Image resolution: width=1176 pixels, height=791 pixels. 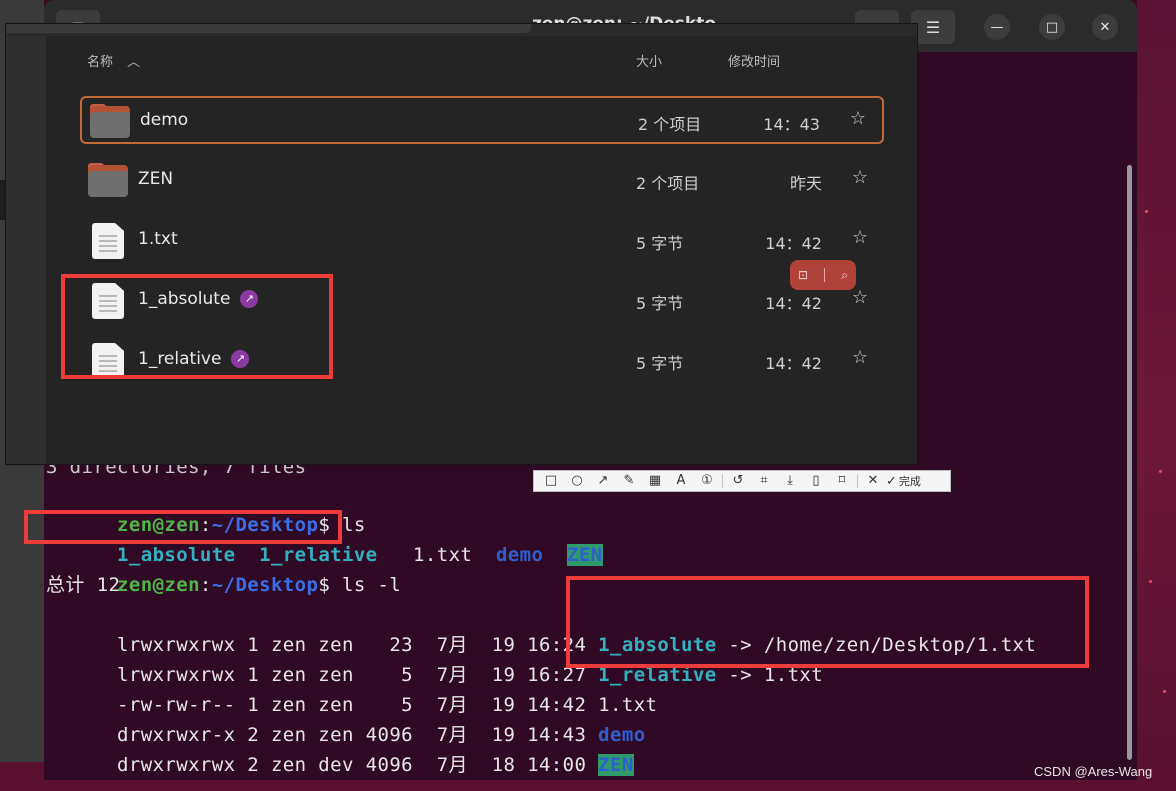 I want to click on minimize-icon: —, so click(x=997, y=27).